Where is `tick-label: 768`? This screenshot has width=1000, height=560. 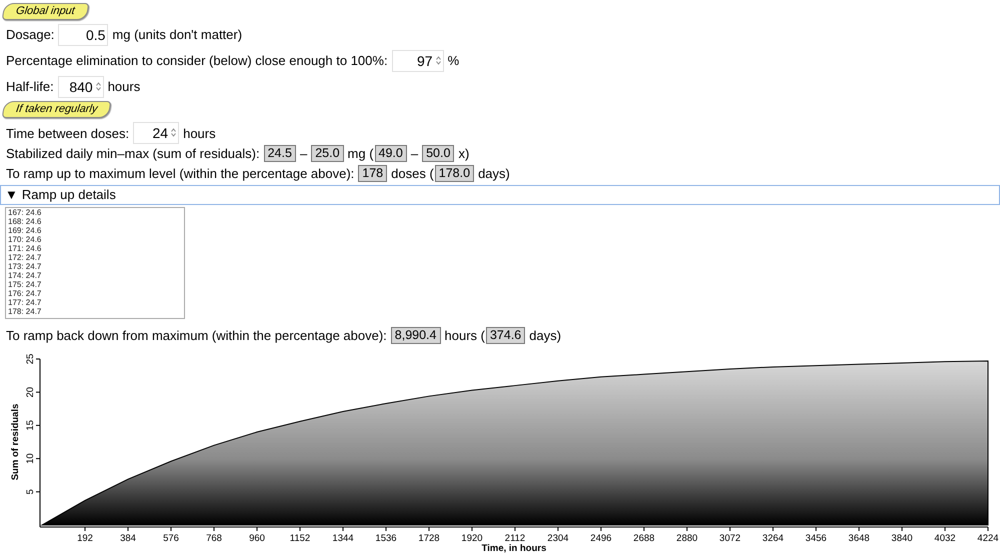
tick-label: 768 is located at coordinates (214, 538).